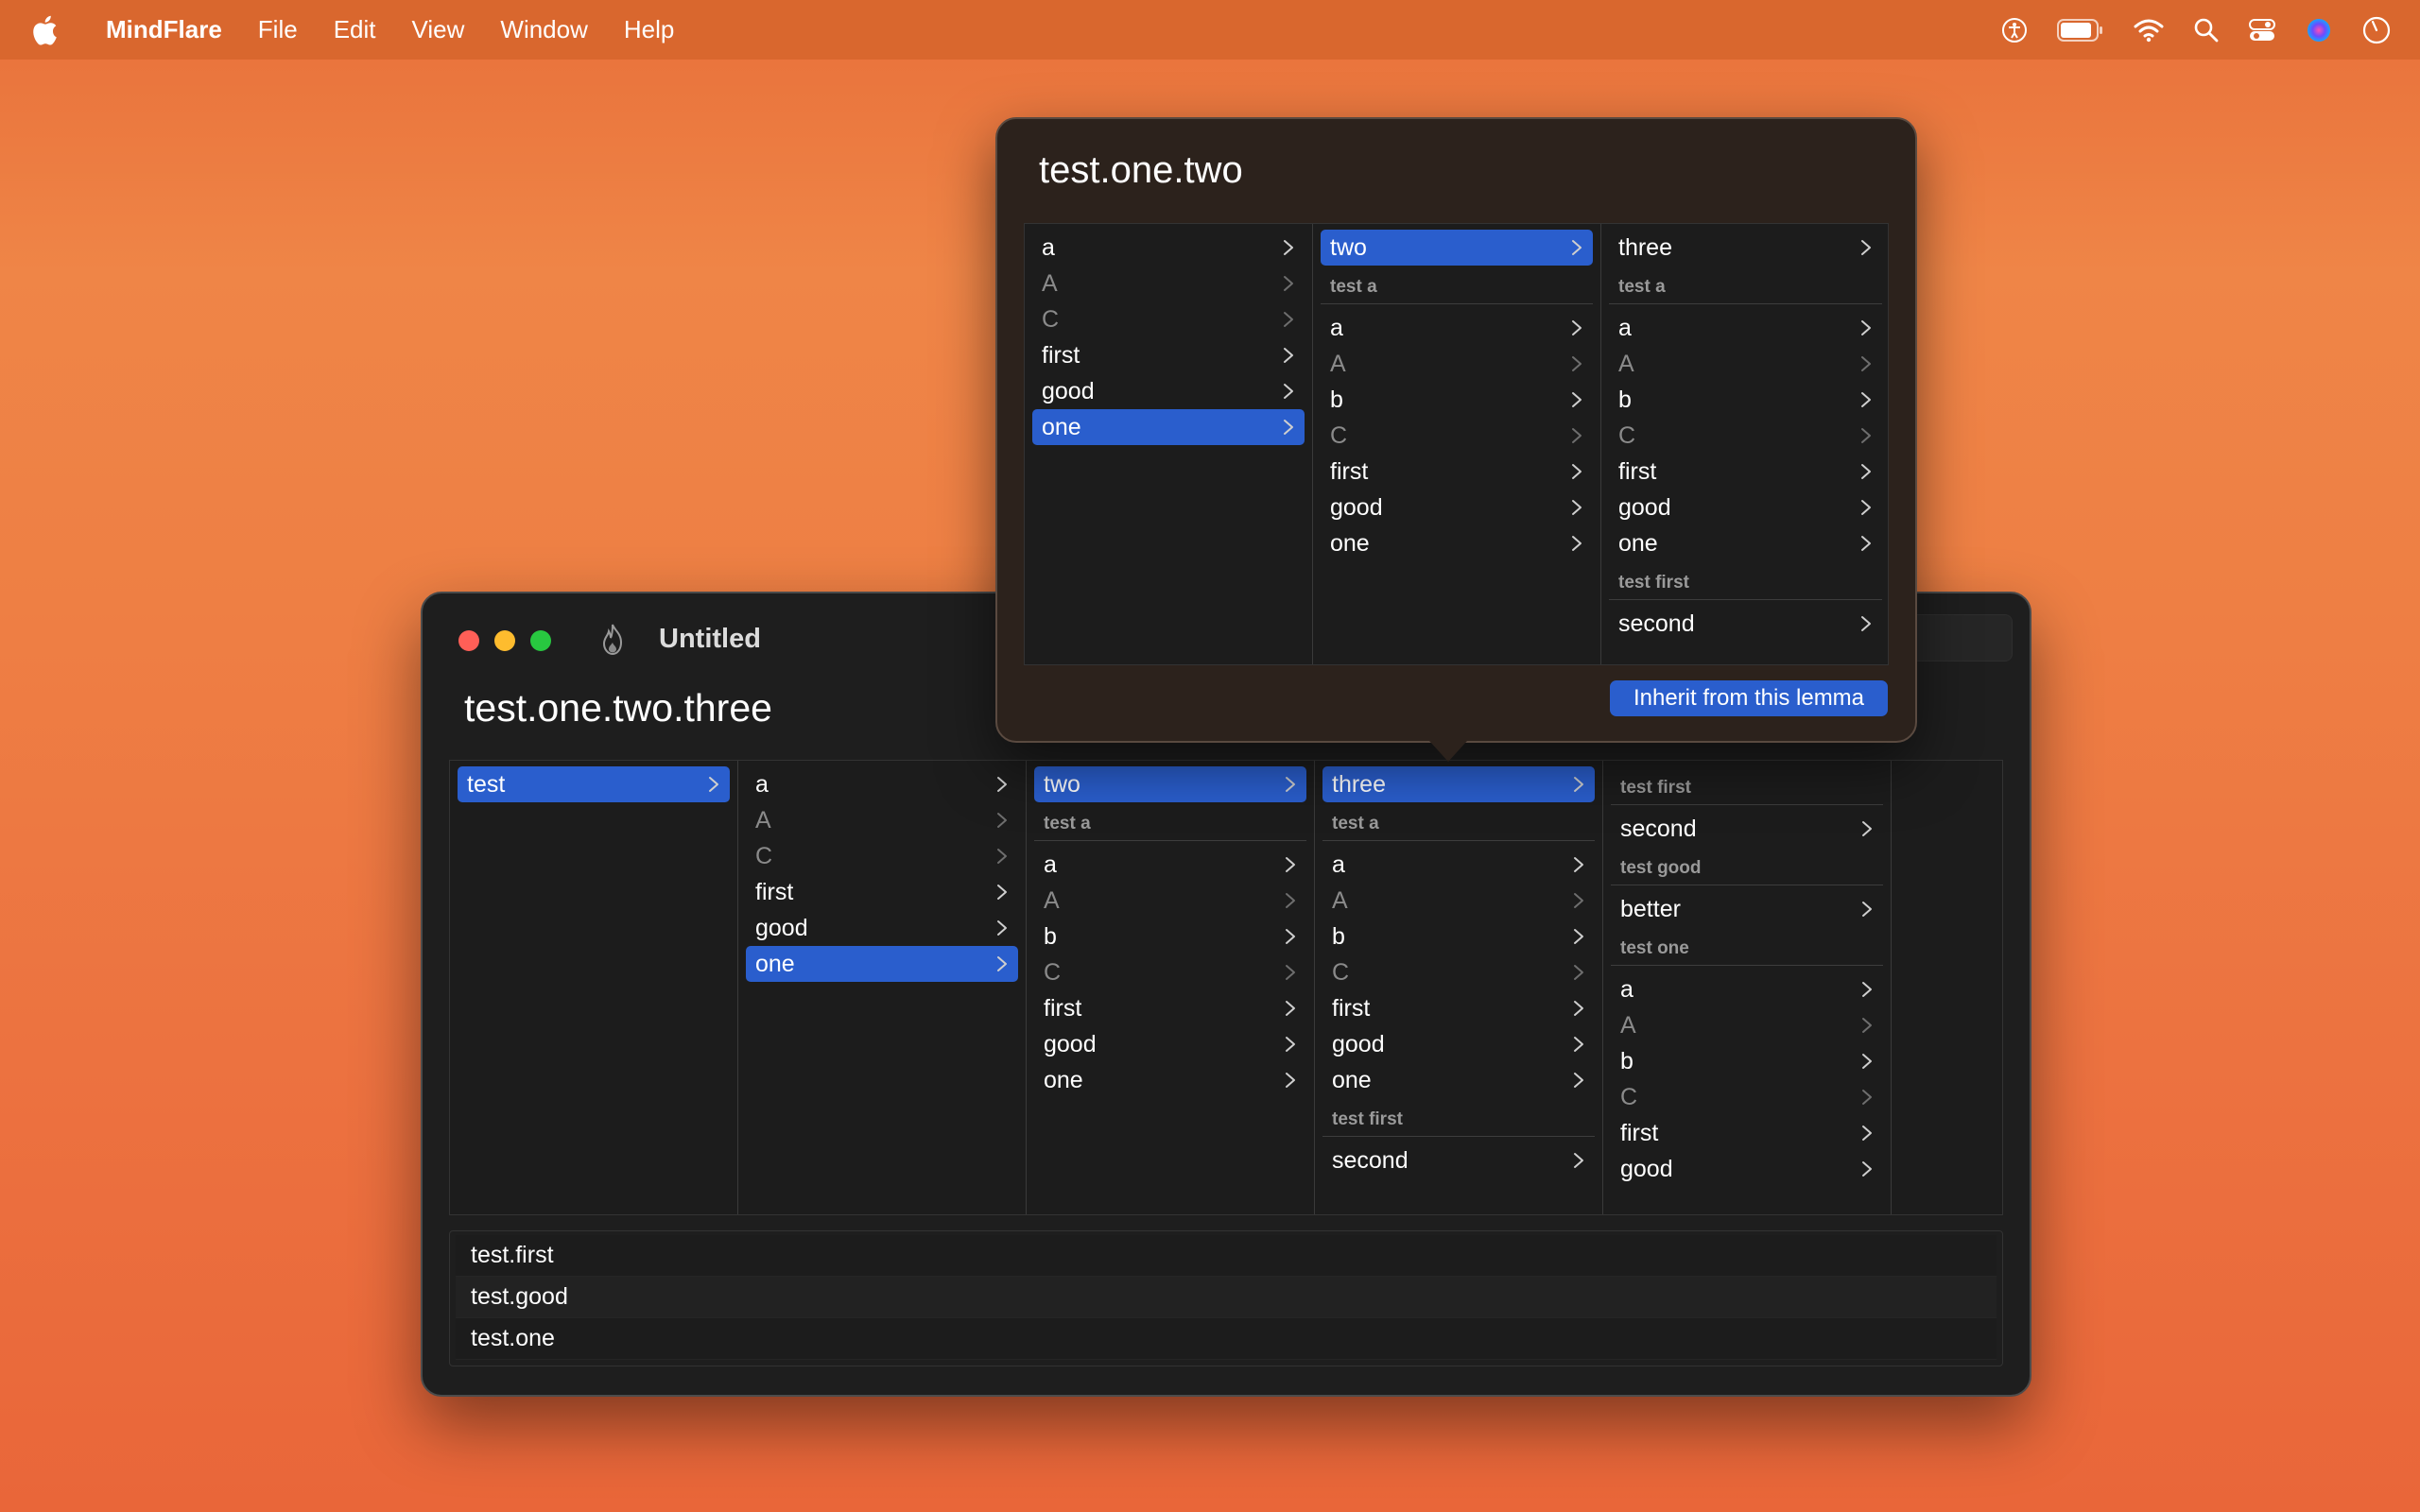  Describe the element at coordinates (1226, 1339) in the screenshot. I see `list-item: test.one` at that location.